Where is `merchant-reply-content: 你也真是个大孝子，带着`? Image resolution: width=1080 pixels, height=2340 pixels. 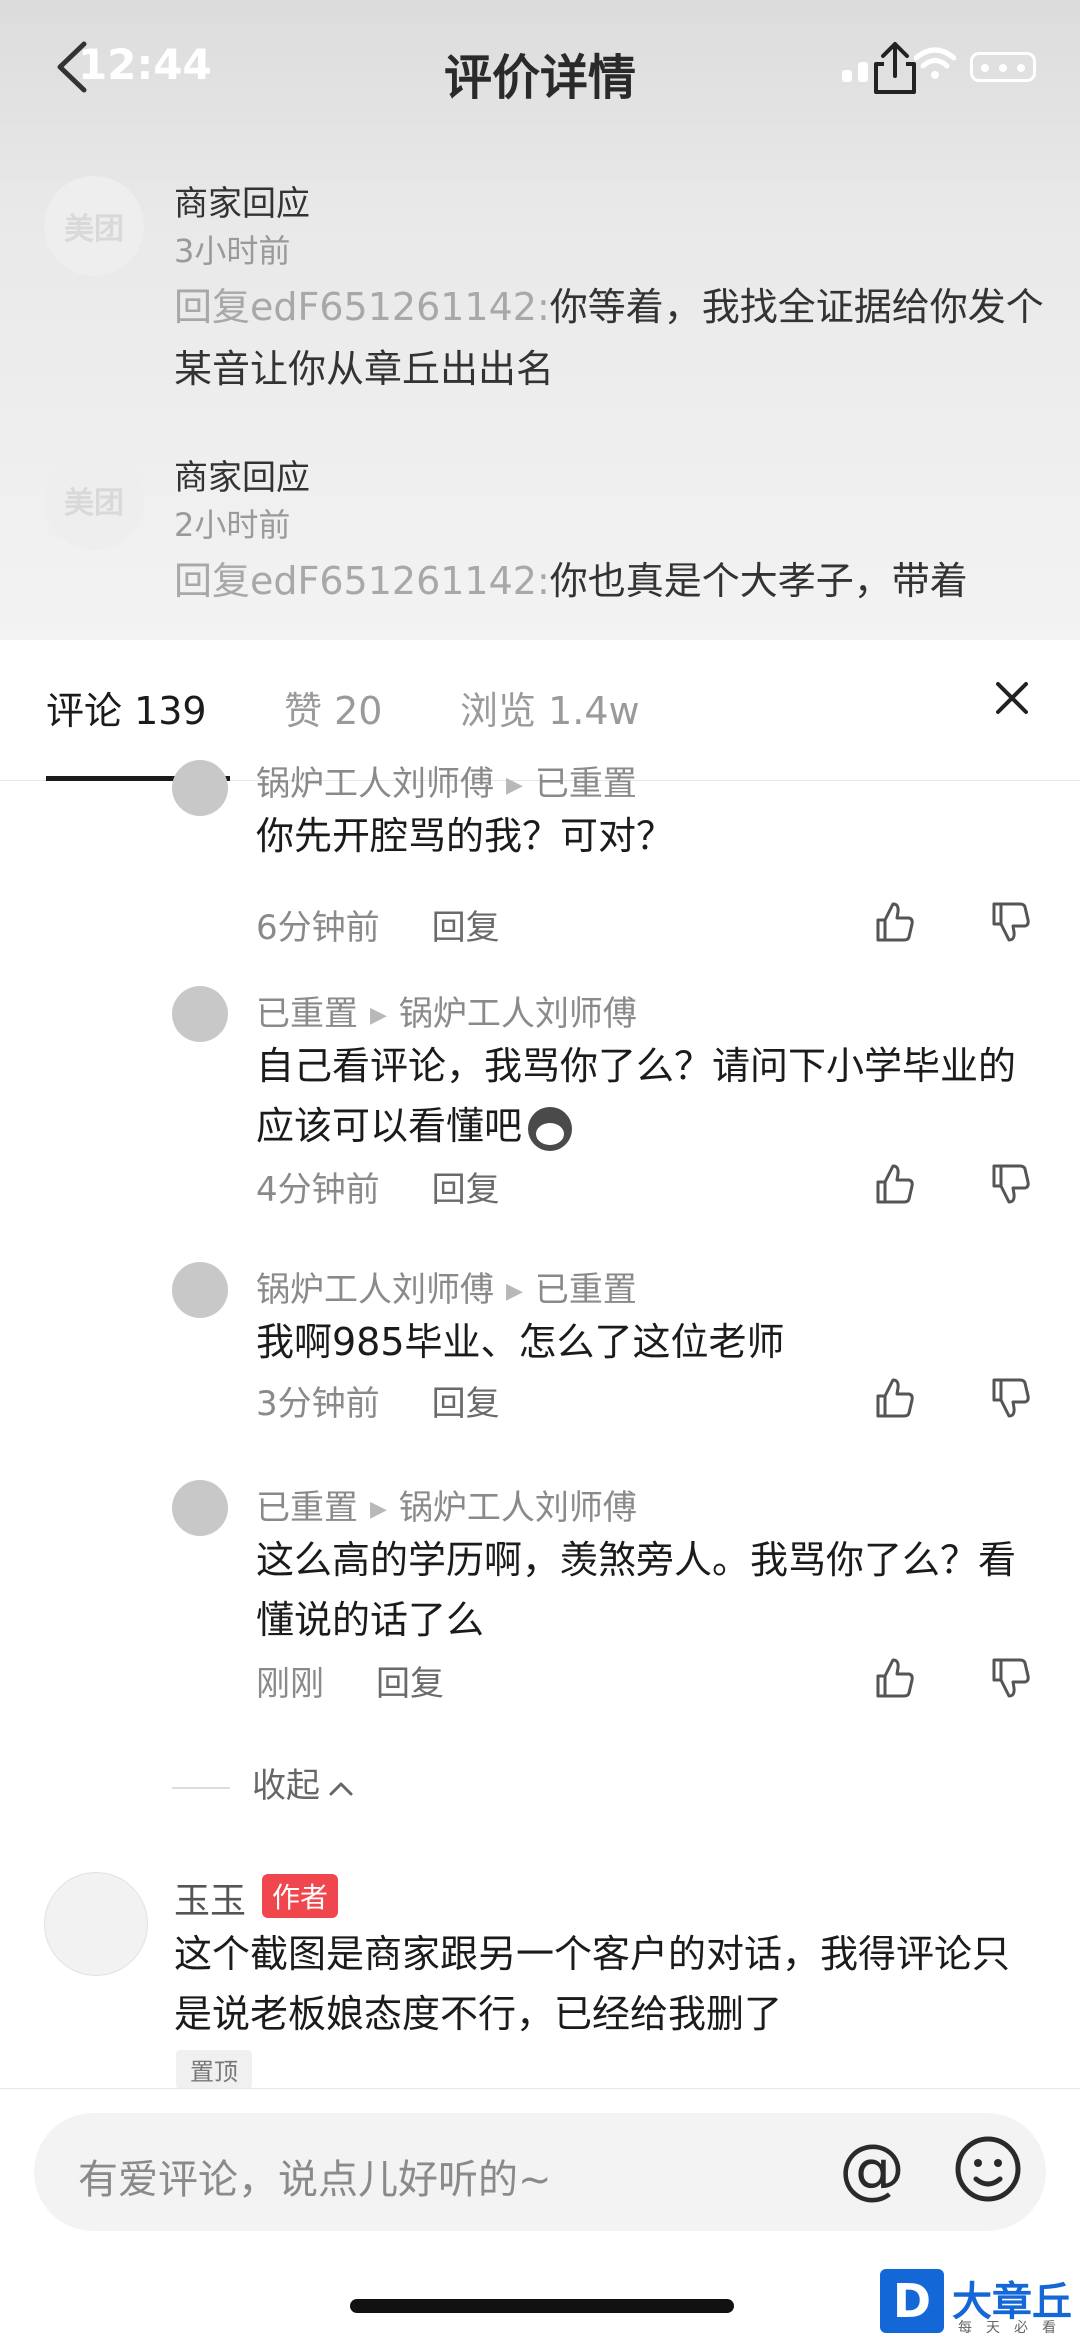 merchant-reply-content: 你也真是个大孝子，带着 is located at coordinates (758, 581).